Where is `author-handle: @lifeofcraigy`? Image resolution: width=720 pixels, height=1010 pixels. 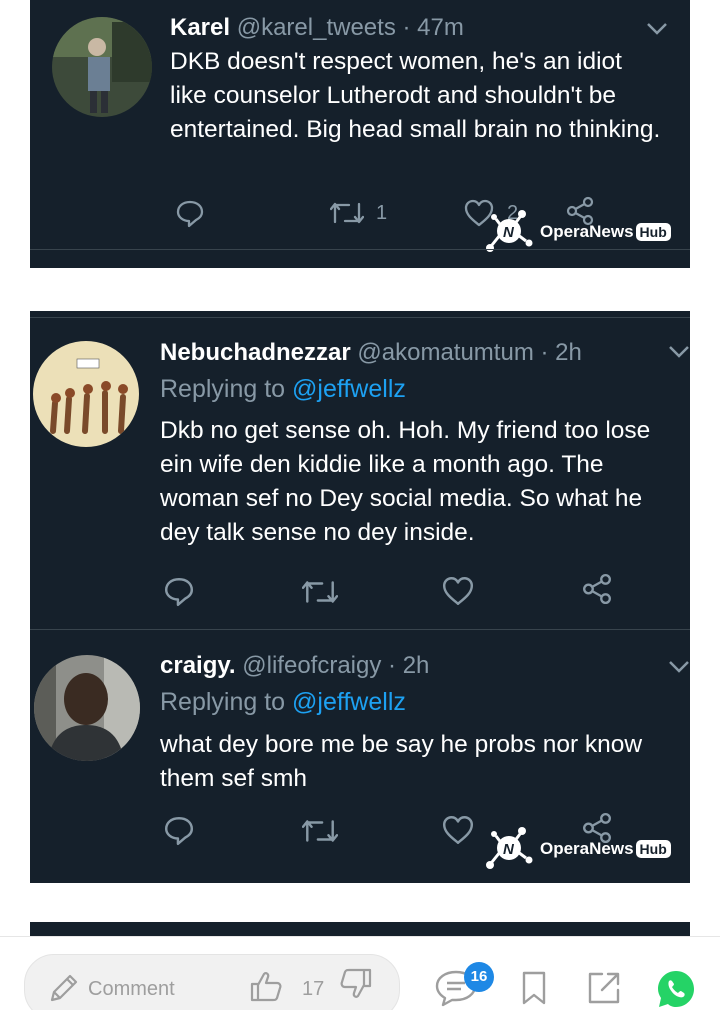
author-handle: @lifeofcraigy is located at coordinates (311, 665).